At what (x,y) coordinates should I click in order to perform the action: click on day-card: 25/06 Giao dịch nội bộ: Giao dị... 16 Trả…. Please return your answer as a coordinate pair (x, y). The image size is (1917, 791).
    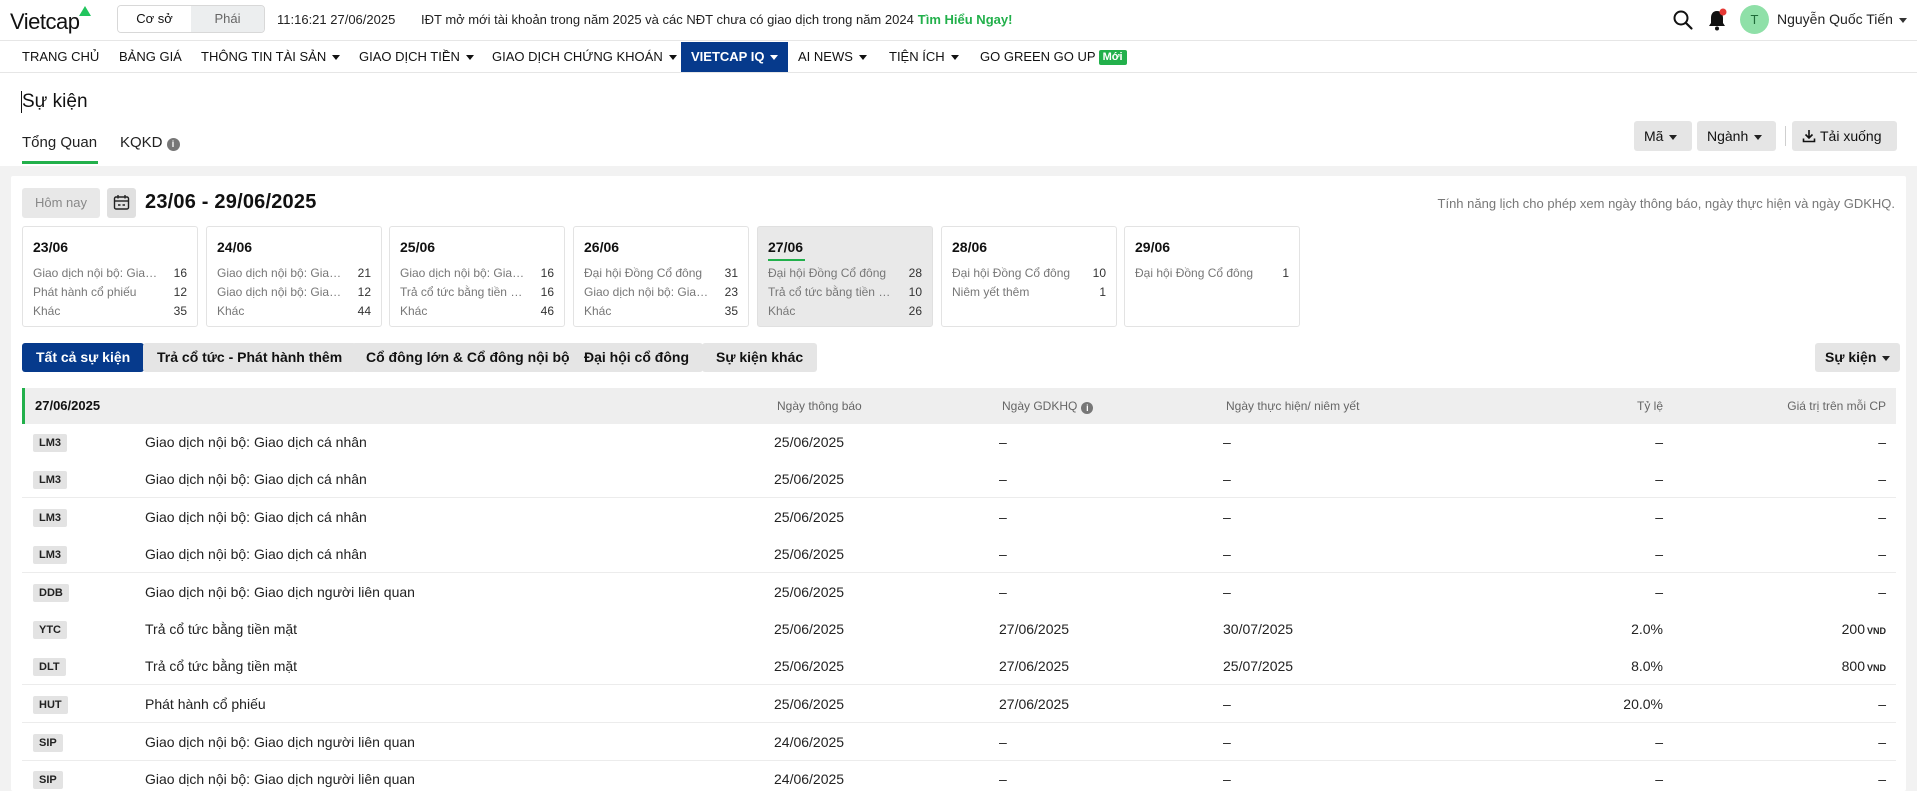
    Looking at the image, I should click on (477, 276).